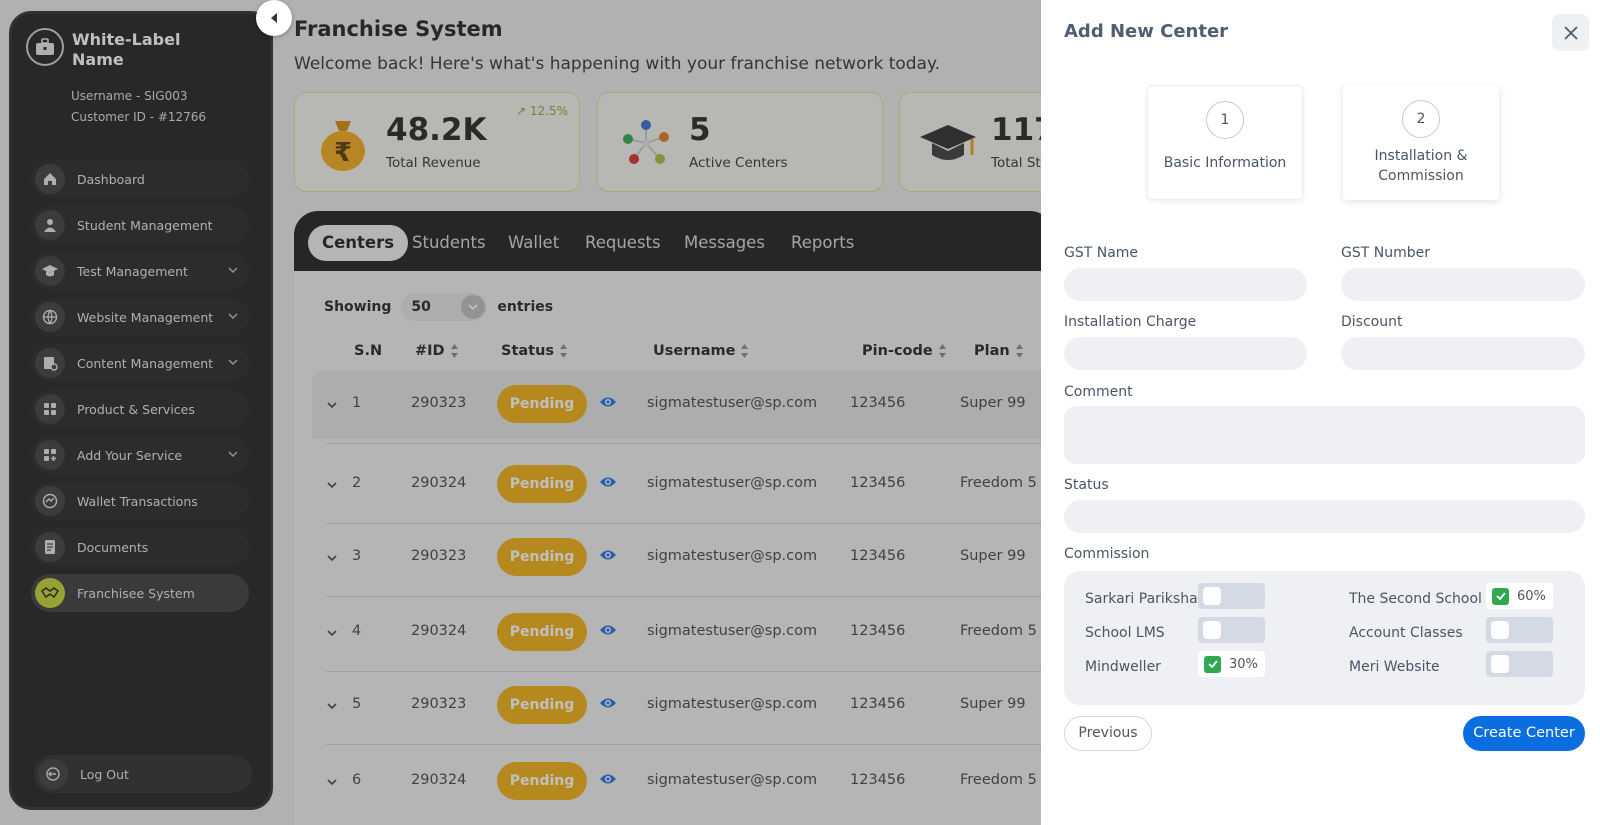 The width and height of the screenshot is (1600, 825). What do you see at coordinates (1185, 353) in the screenshot?
I see `installation-charge-field` at bounding box center [1185, 353].